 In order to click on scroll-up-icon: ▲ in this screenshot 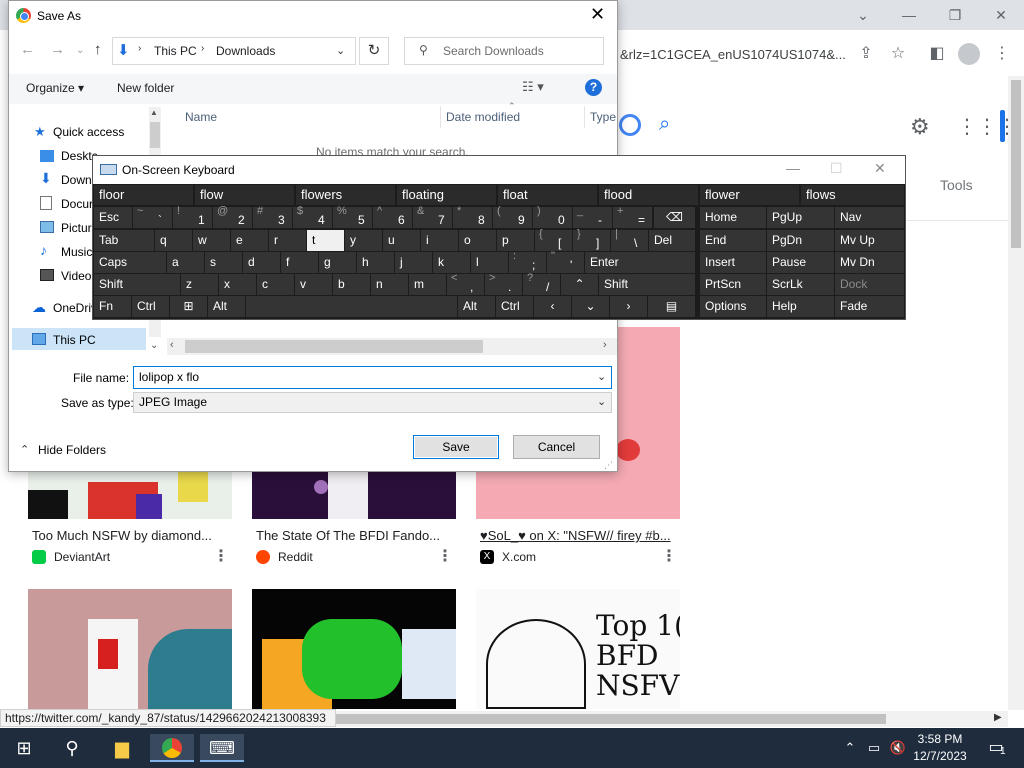, I will do `click(154, 112)`.